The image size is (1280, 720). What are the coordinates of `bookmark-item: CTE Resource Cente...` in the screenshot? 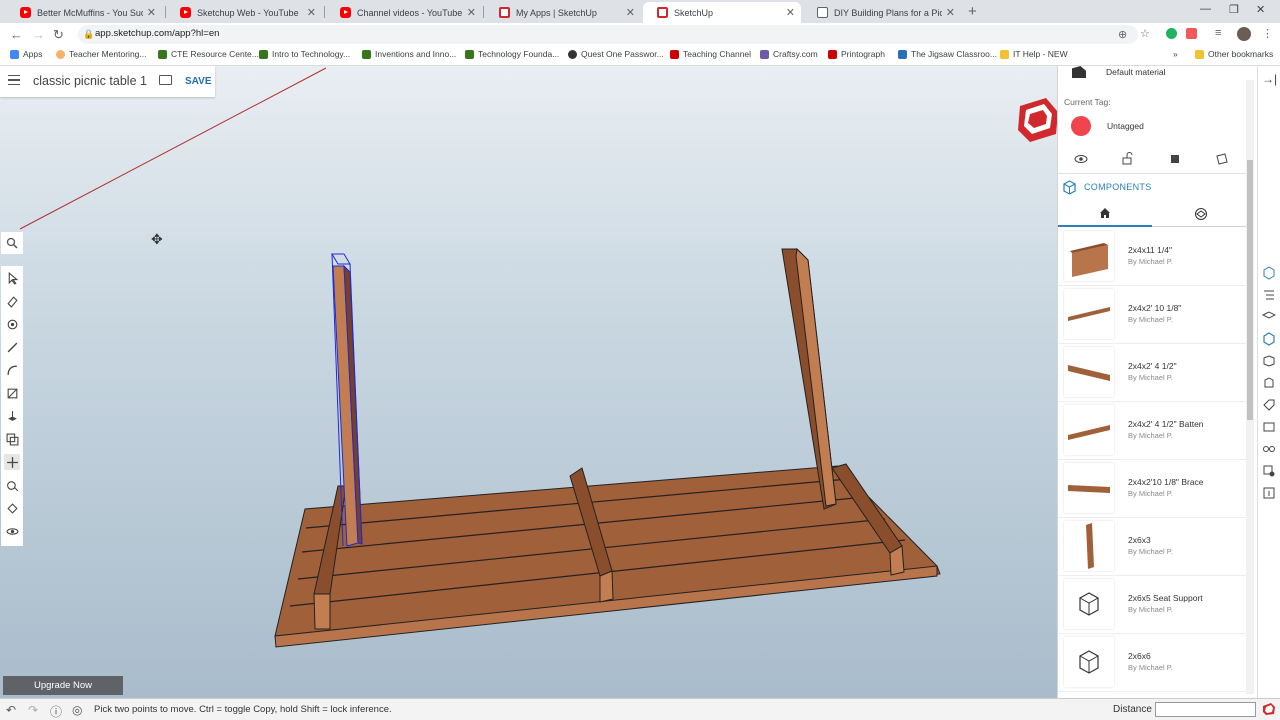 It's located at (208, 54).